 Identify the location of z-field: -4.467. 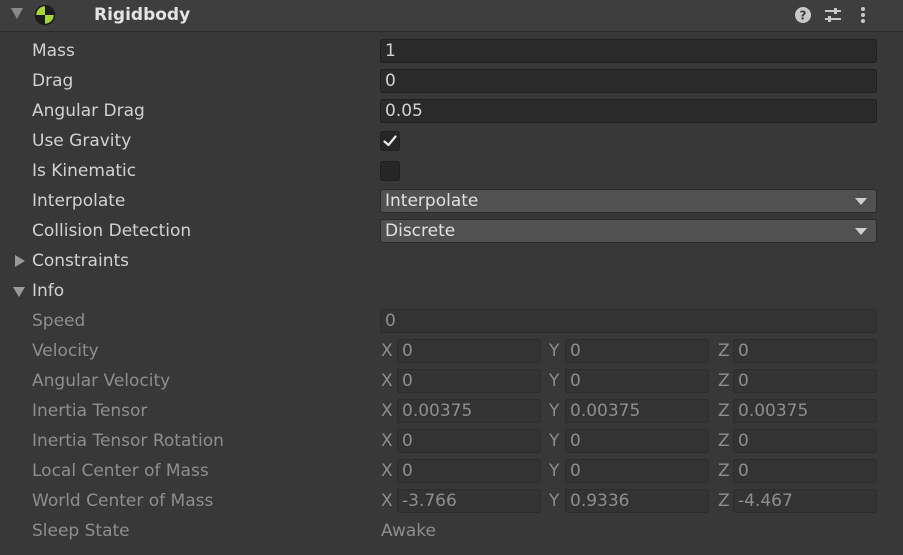
(805, 501).